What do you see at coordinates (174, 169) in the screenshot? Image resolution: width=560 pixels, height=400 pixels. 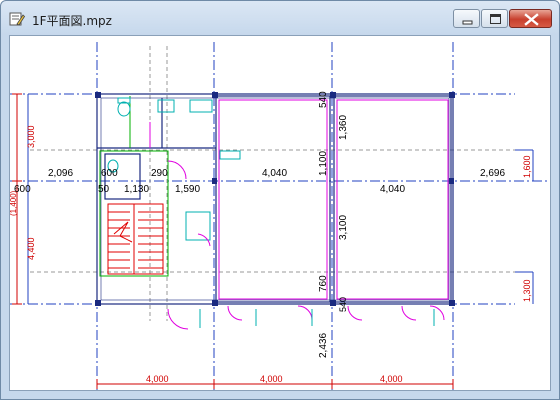 I see `fixtures` at bounding box center [174, 169].